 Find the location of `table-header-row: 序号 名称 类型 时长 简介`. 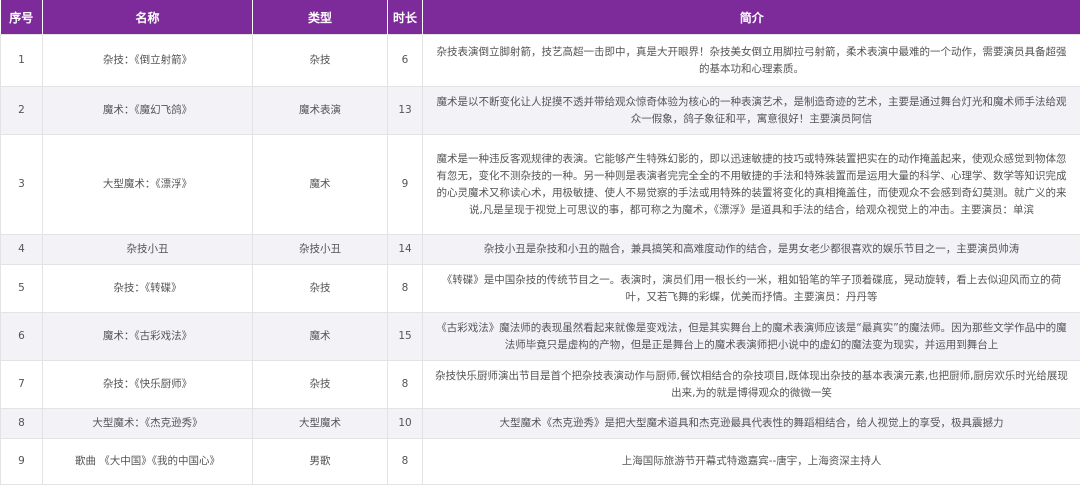

table-header-row: 序号 名称 类型 时长 简介 is located at coordinates (540, 17).